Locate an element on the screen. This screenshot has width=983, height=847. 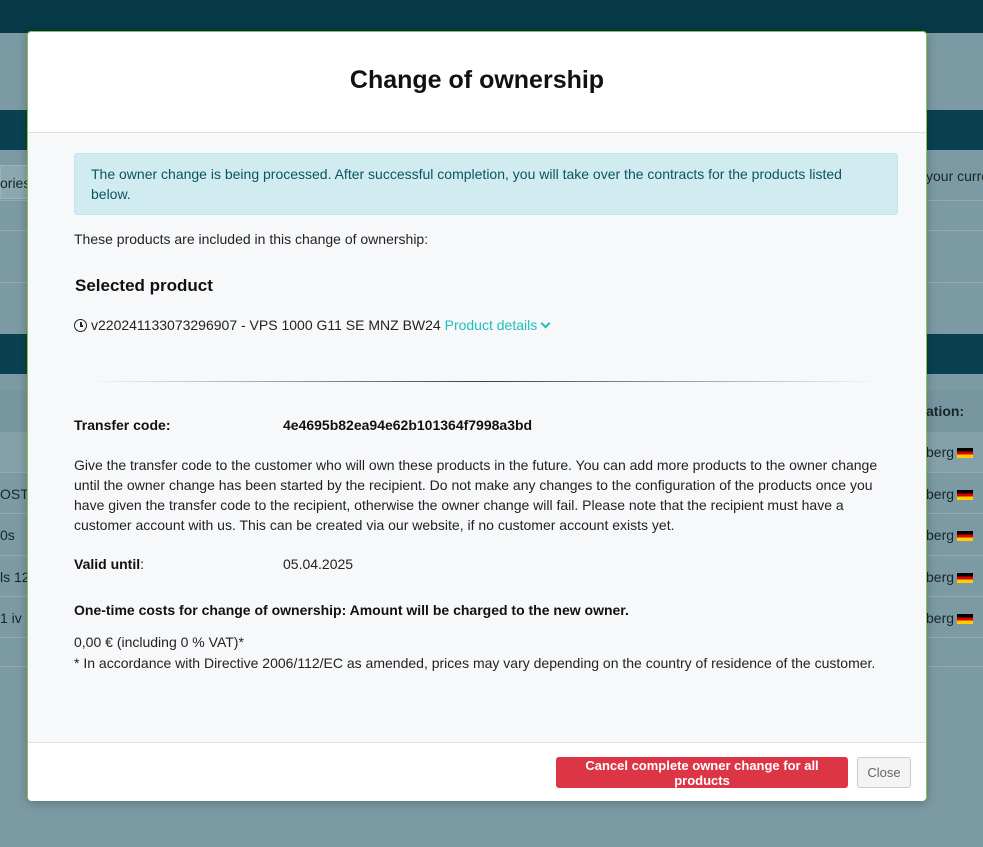
background-snippet: ories is located at coordinates (15, 183).